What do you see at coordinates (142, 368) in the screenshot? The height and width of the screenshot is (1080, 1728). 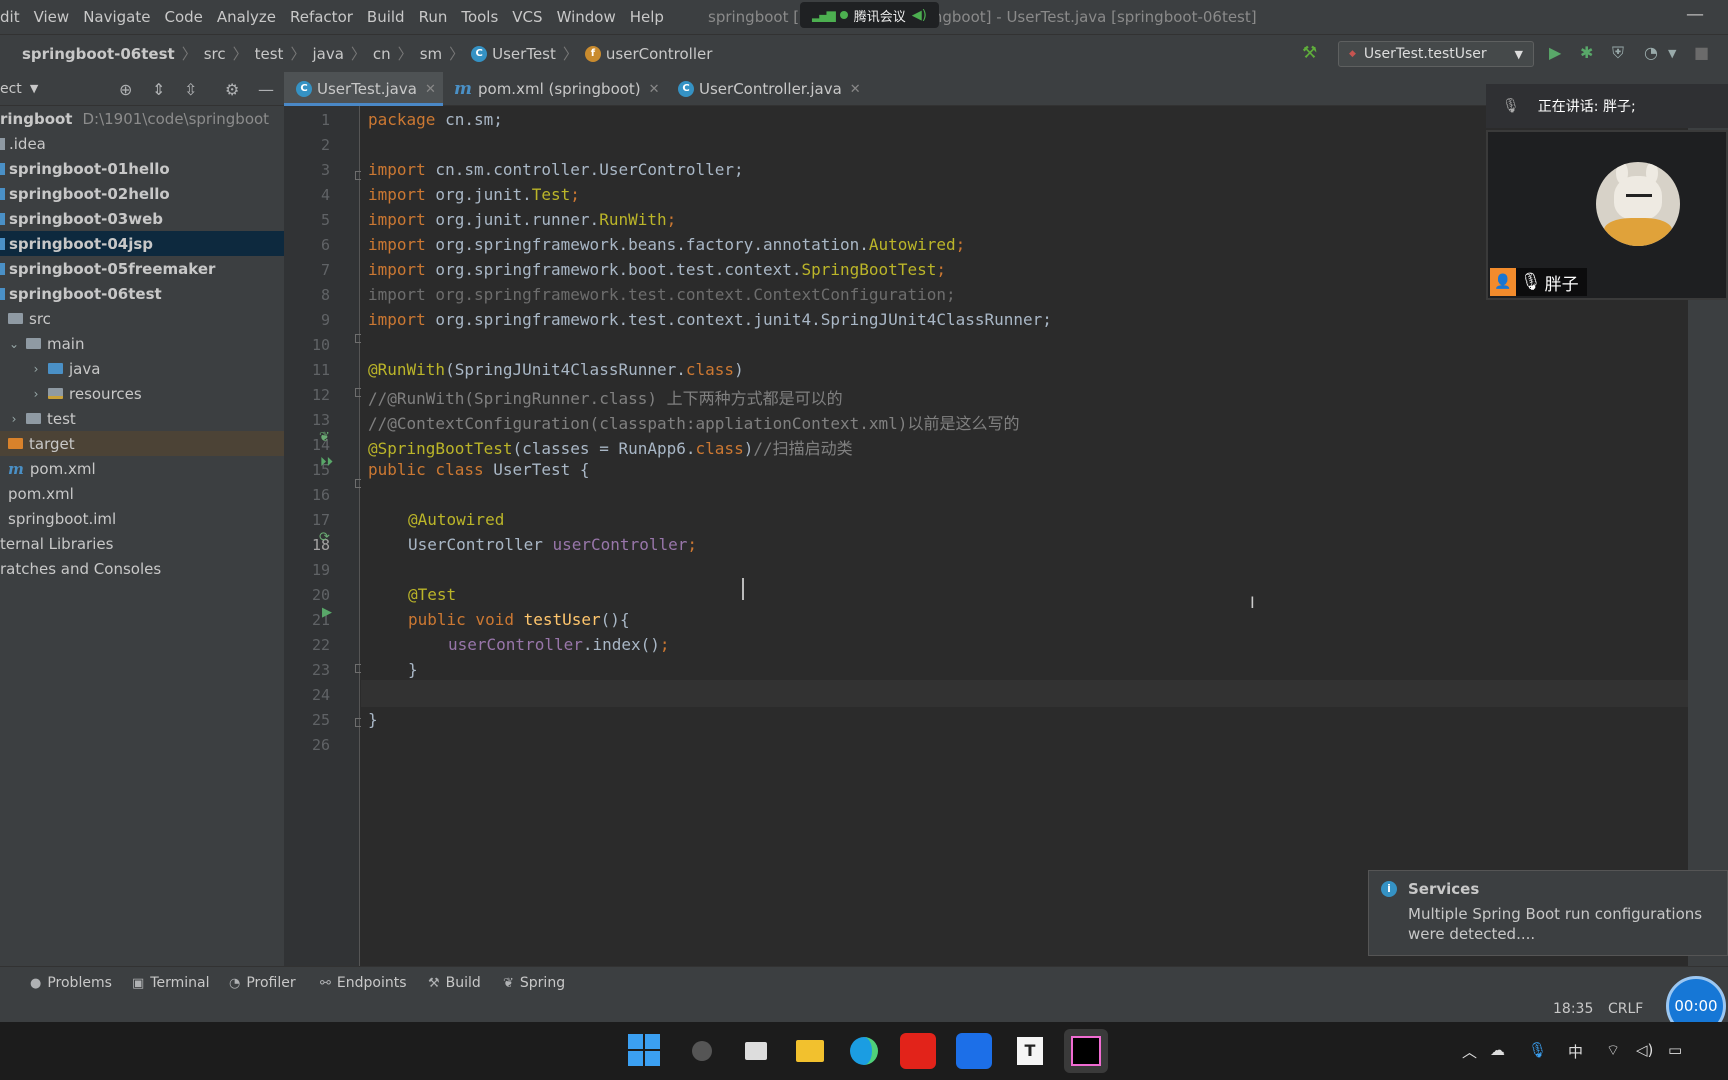 I see `tree-item-java: › java` at bounding box center [142, 368].